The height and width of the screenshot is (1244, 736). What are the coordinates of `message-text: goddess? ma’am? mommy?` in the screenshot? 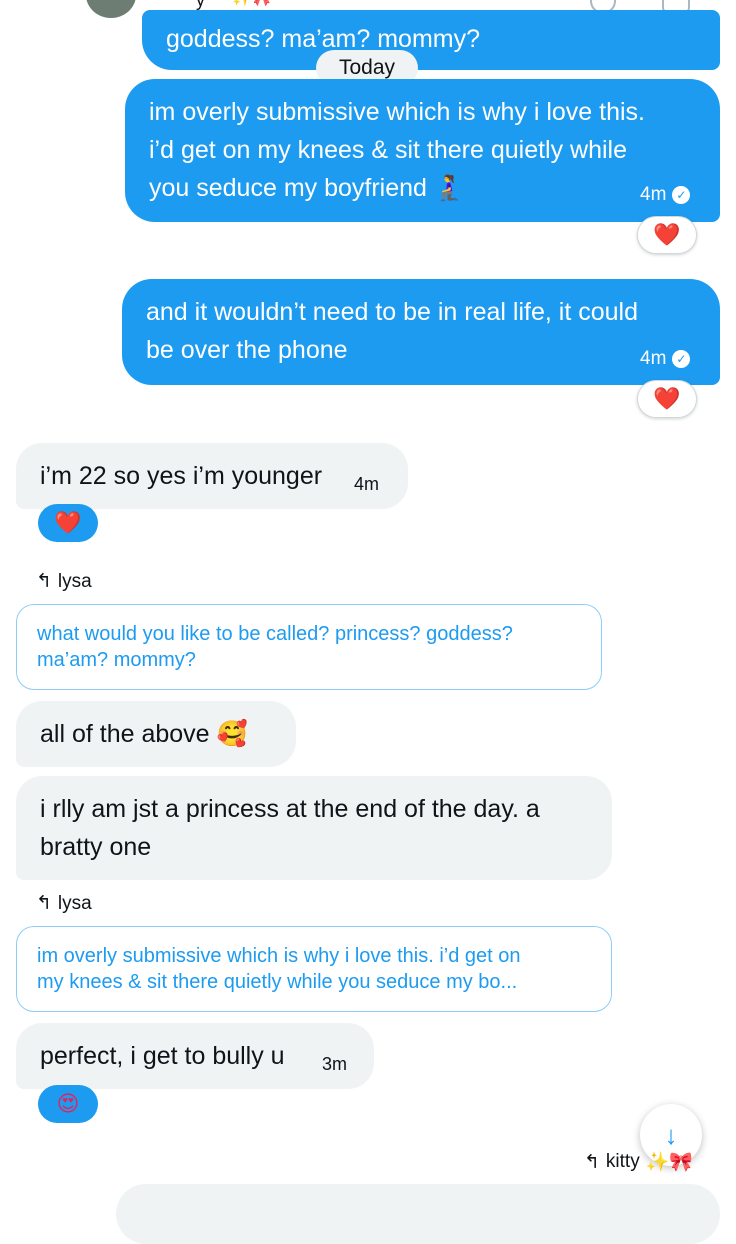 It's located at (323, 39).